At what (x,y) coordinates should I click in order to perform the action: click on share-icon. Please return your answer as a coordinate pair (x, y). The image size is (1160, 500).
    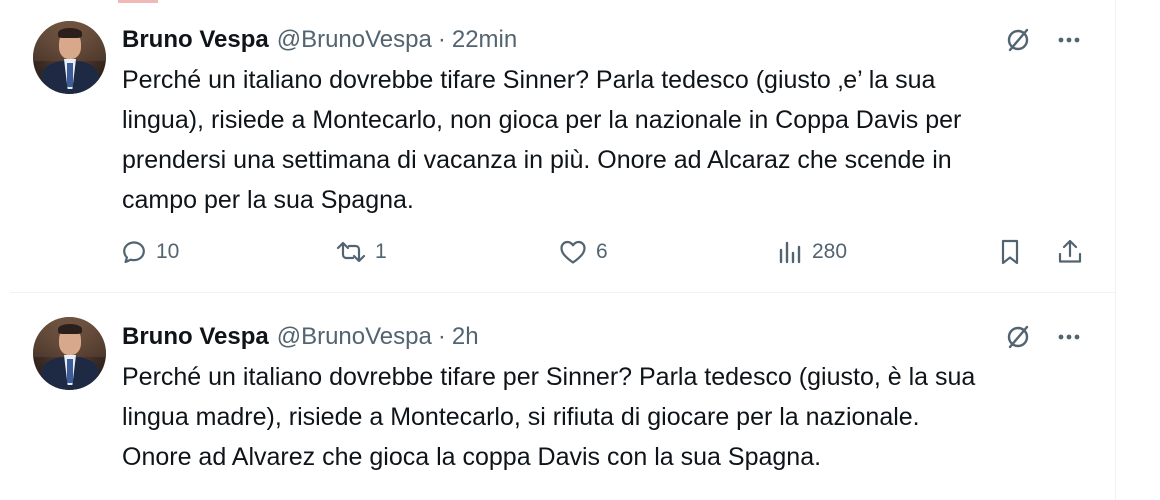
    Looking at the image, I should click on (1070, 252).